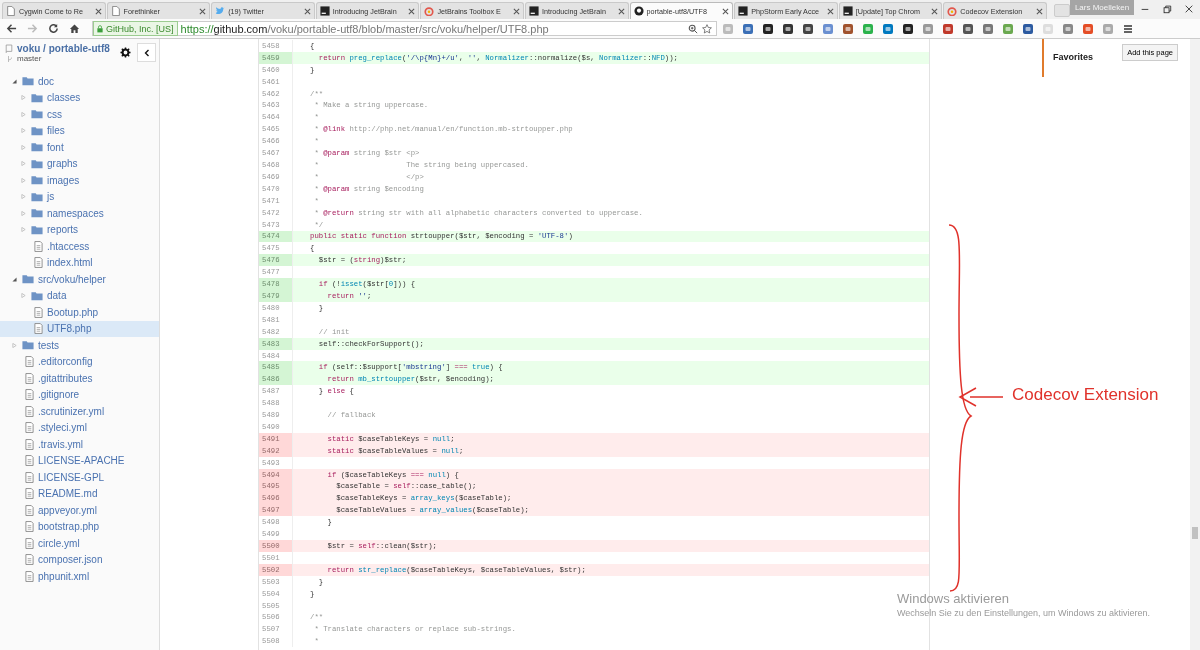 The height and width of the screenshot is (650, 1200). What do you see at coordinates (79, 510) in the screenshot?
I see `tree-item: appveyor.yml` at bounding box center [79, 510].